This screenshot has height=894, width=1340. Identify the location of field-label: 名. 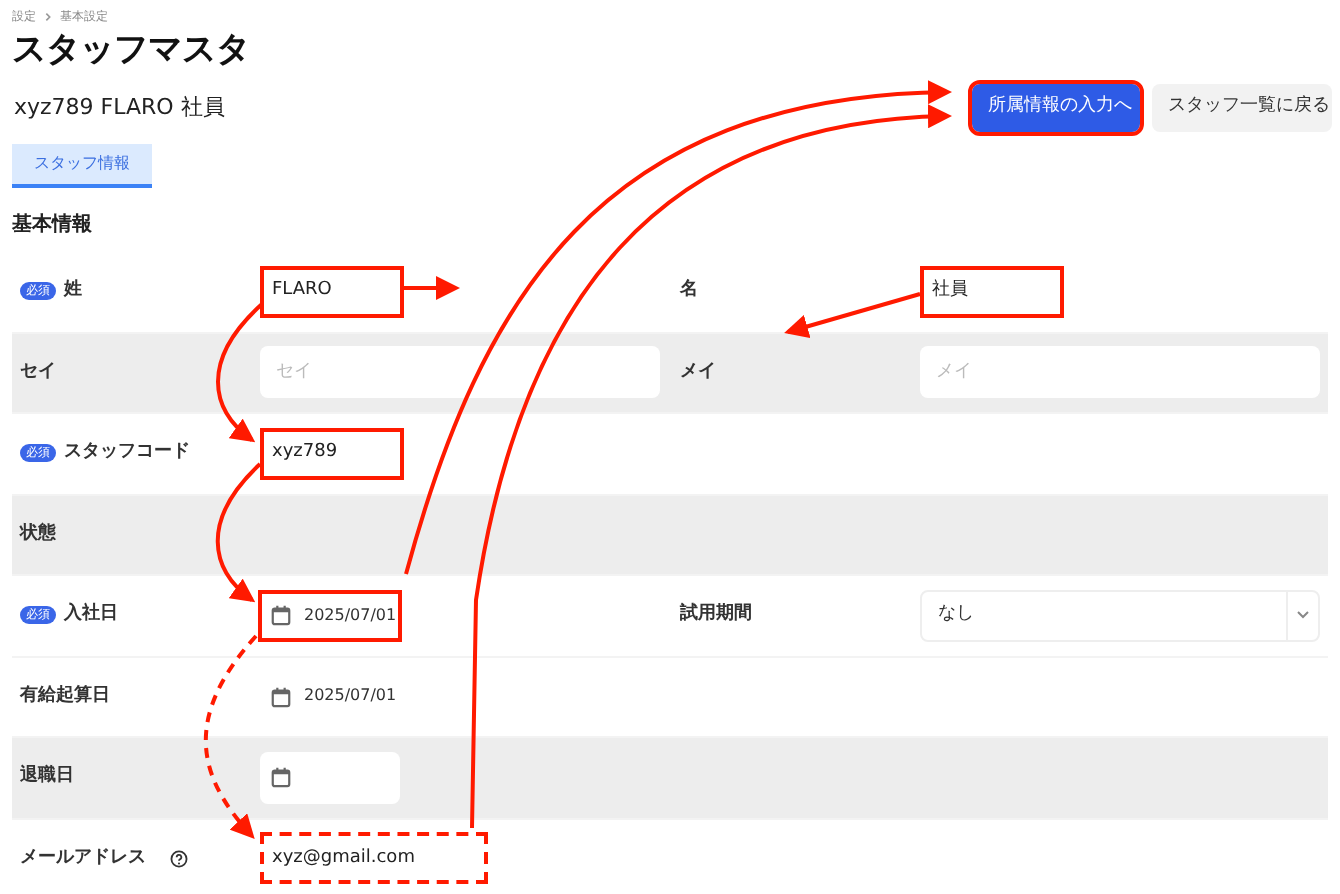
(689, 291).